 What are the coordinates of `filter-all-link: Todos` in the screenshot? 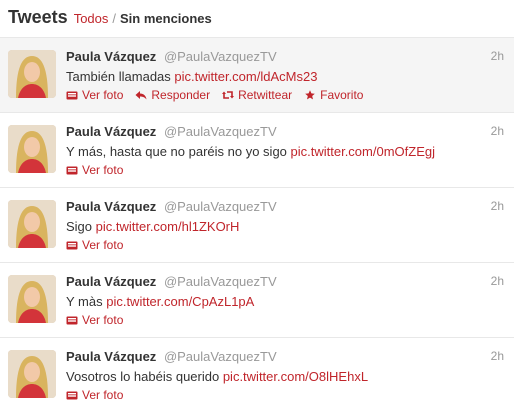 It's located at (91, 18).